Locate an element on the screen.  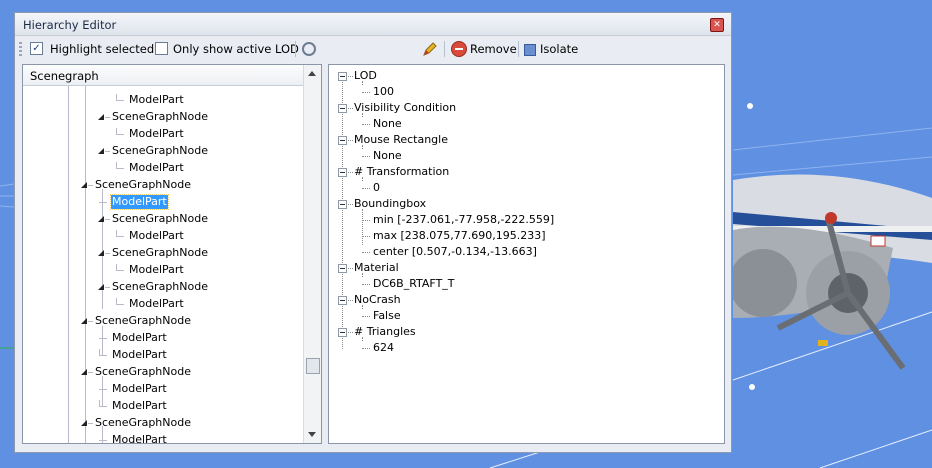
property-value: center [0.507,-0.134,-13.663] is located at coordinates (455, 252).